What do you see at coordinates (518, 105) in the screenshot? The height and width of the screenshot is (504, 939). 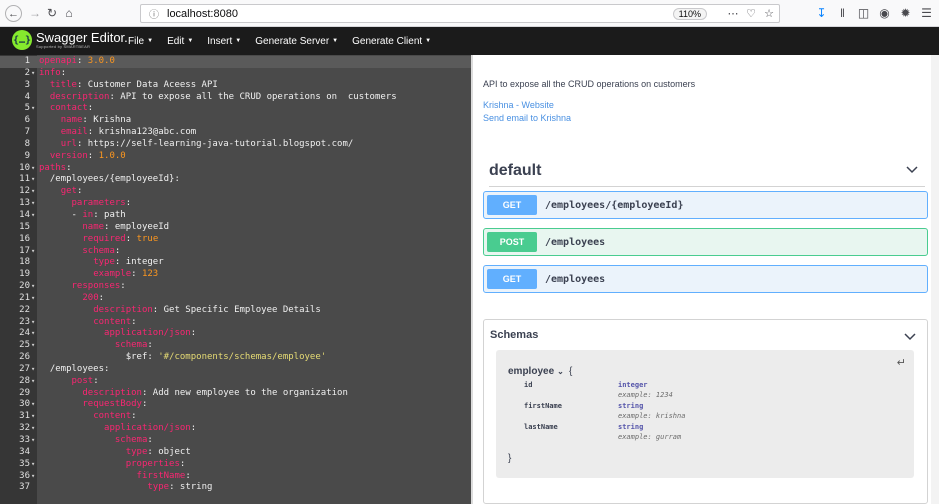 I see `website-link: Krishna - Website` at bounding box center [518, 105].